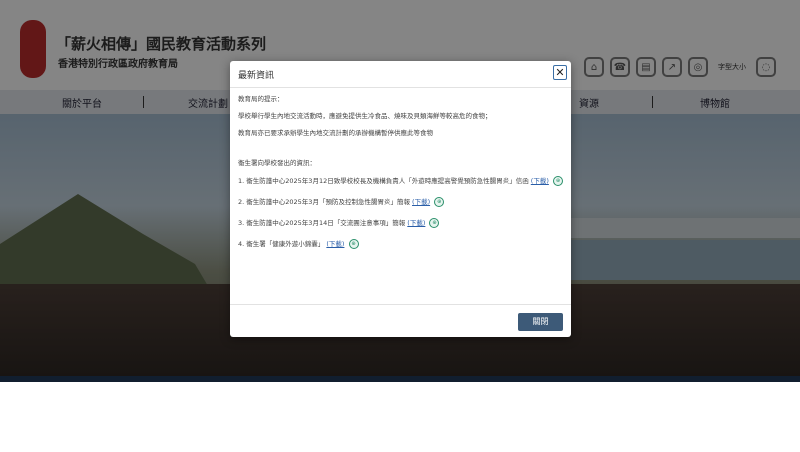 The height and width of the screenshot is (452, 800). Describe the element at coordinates (322, 223) in the screenshot. I see `list-item-text: 3. 衞生防護中心2025年3月14日「交流團注意事項」簡報` at that location.